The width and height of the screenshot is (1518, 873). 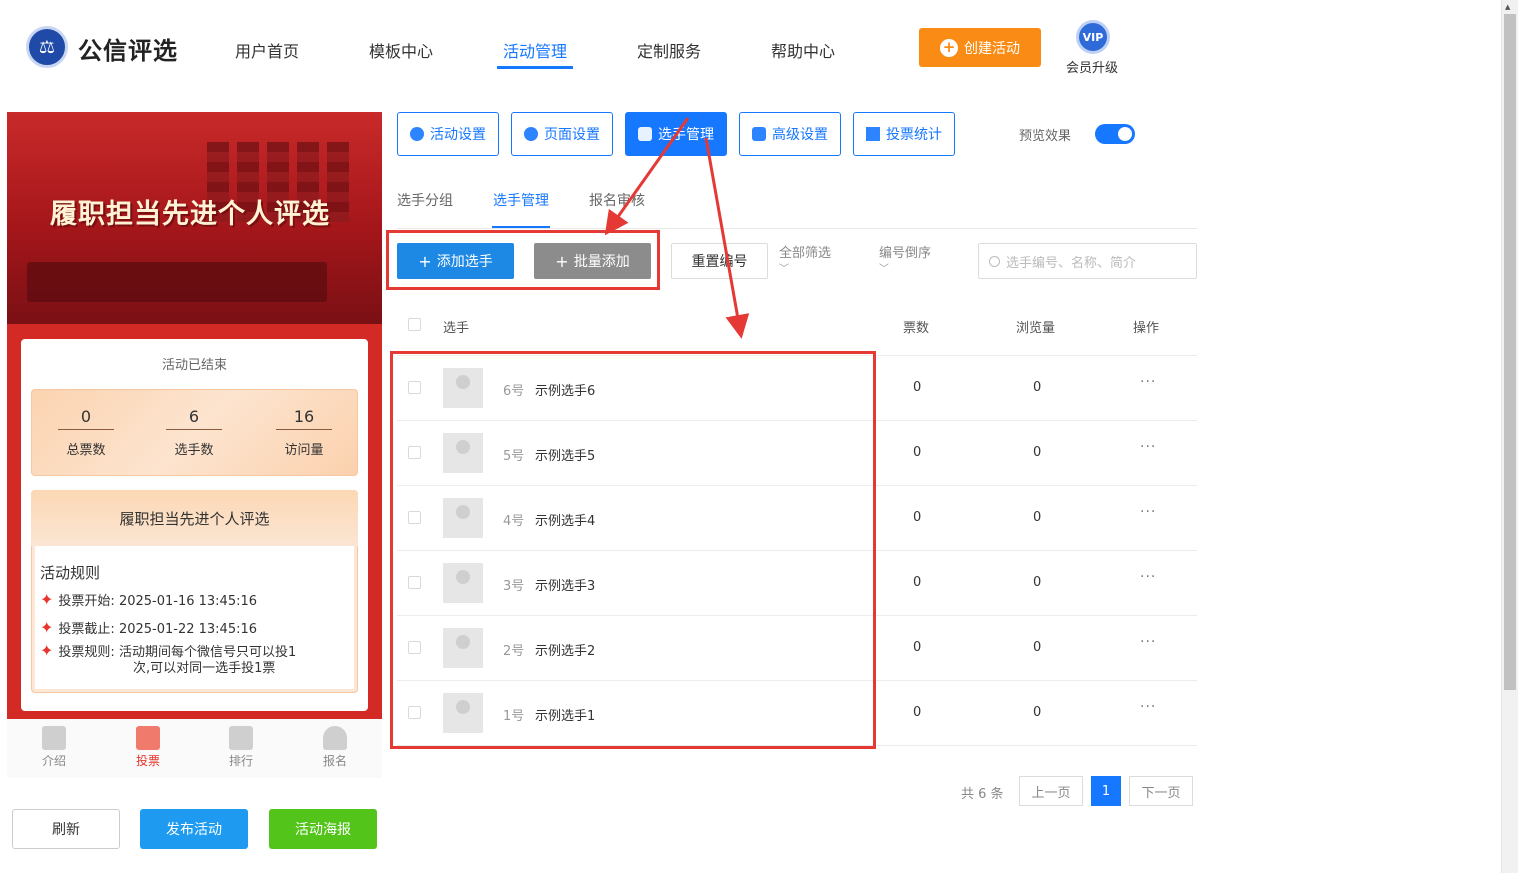 I want to click on annotation-arrow-to-toolbar, so click(x=647, y=176).